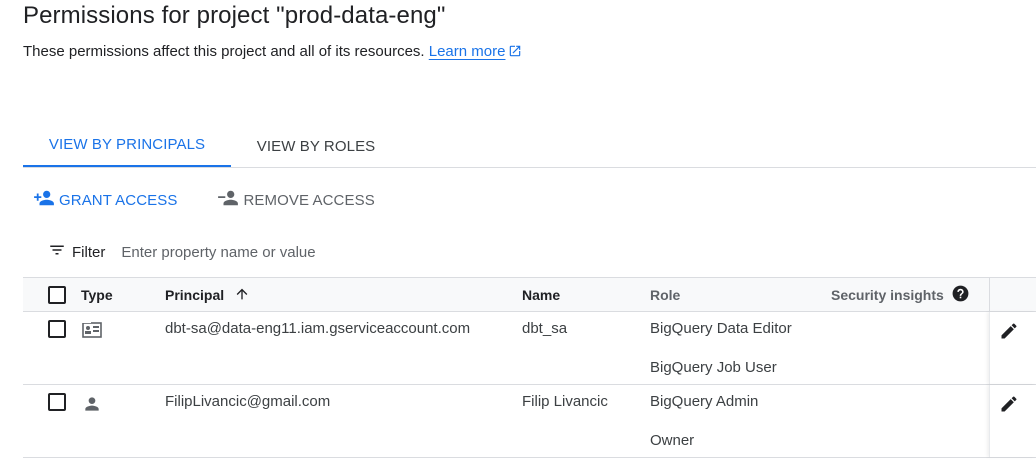 Image resolution: width=1036 pixels, height=461 pixels. I want to click on remove-access-button: REMOVE ACCESS, so click(296, 200).